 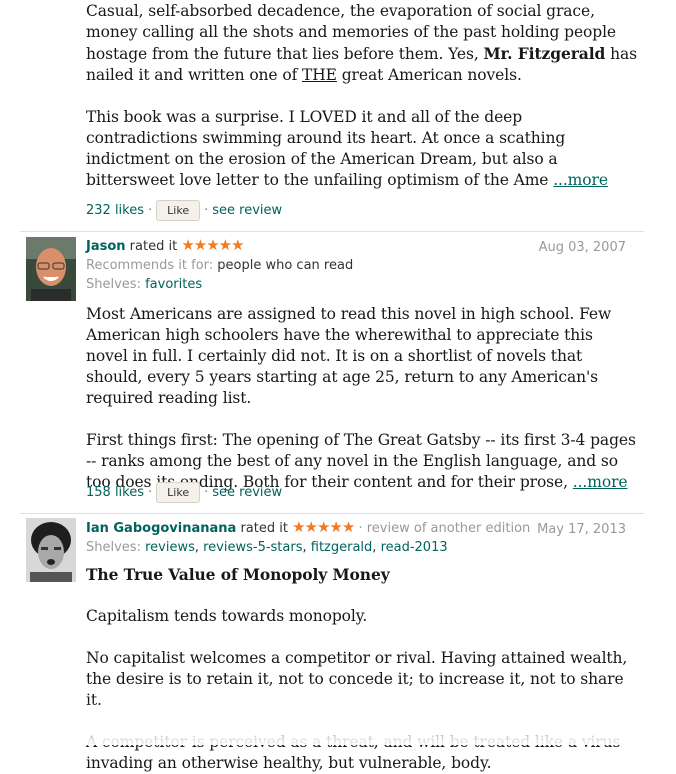 I want to click on scroll-fade, so click(x=338, y=722).